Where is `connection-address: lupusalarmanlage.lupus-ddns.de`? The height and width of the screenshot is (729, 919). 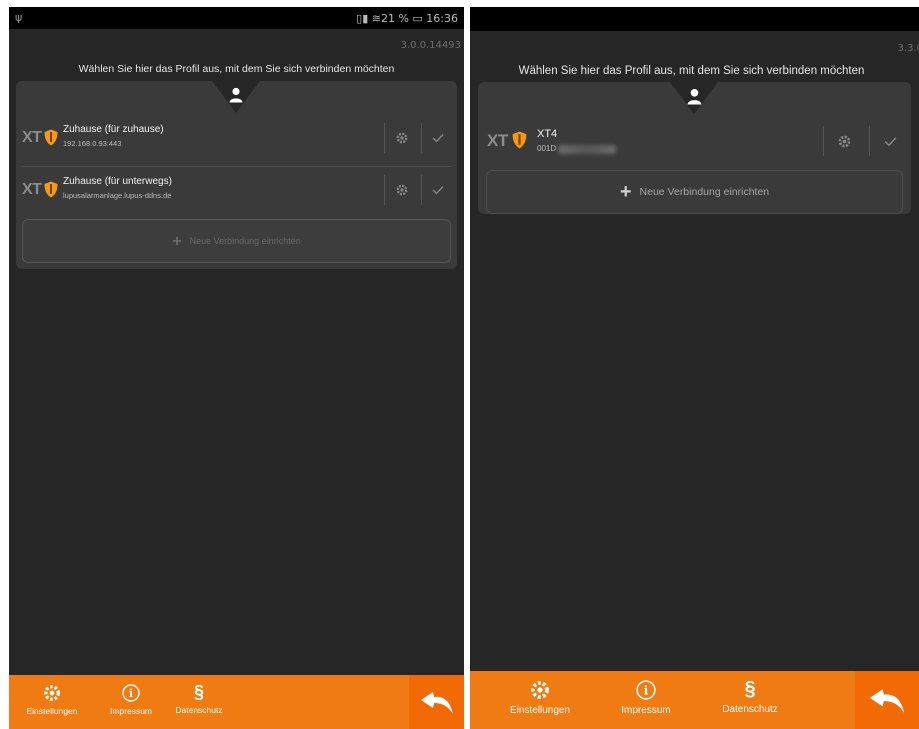
connection-address: lupusalarmanlage.lupus-ddns.de is located at coordinates (117, 195).